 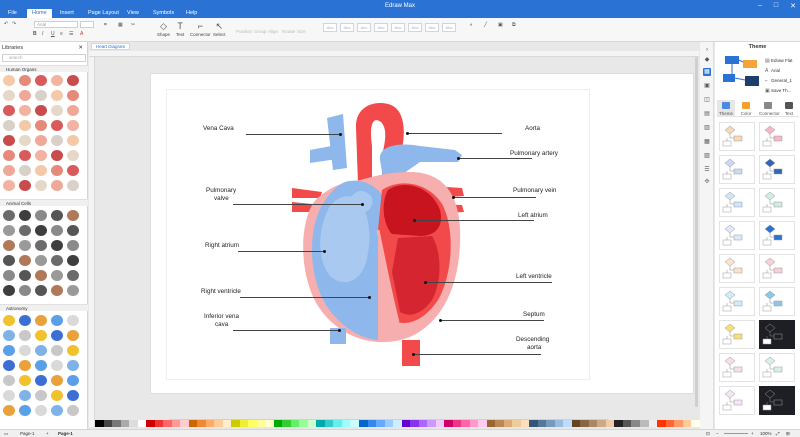 I want to click on label-aorta: Aorta, so click(x=532, y=128).